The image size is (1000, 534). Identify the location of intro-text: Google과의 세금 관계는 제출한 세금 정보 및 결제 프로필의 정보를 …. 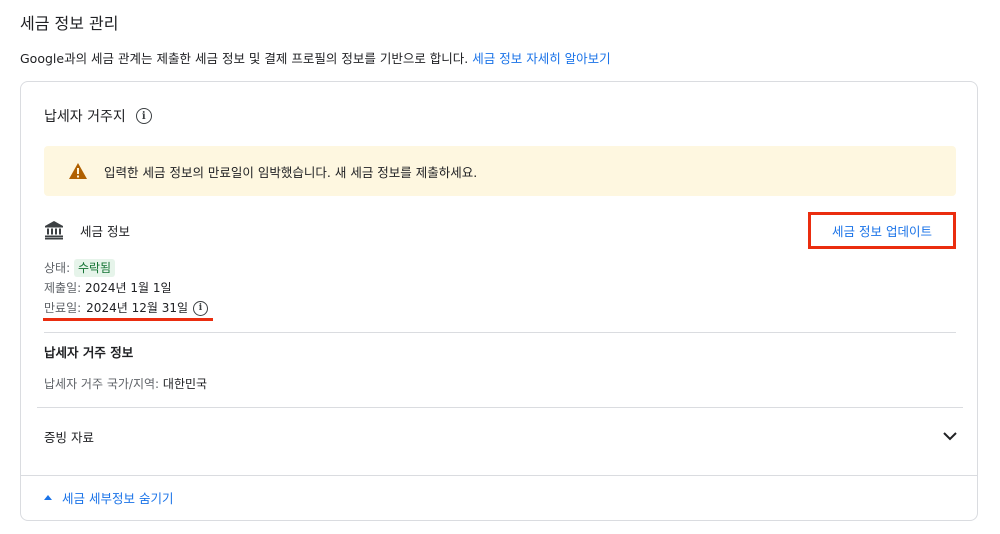
(315, 57).